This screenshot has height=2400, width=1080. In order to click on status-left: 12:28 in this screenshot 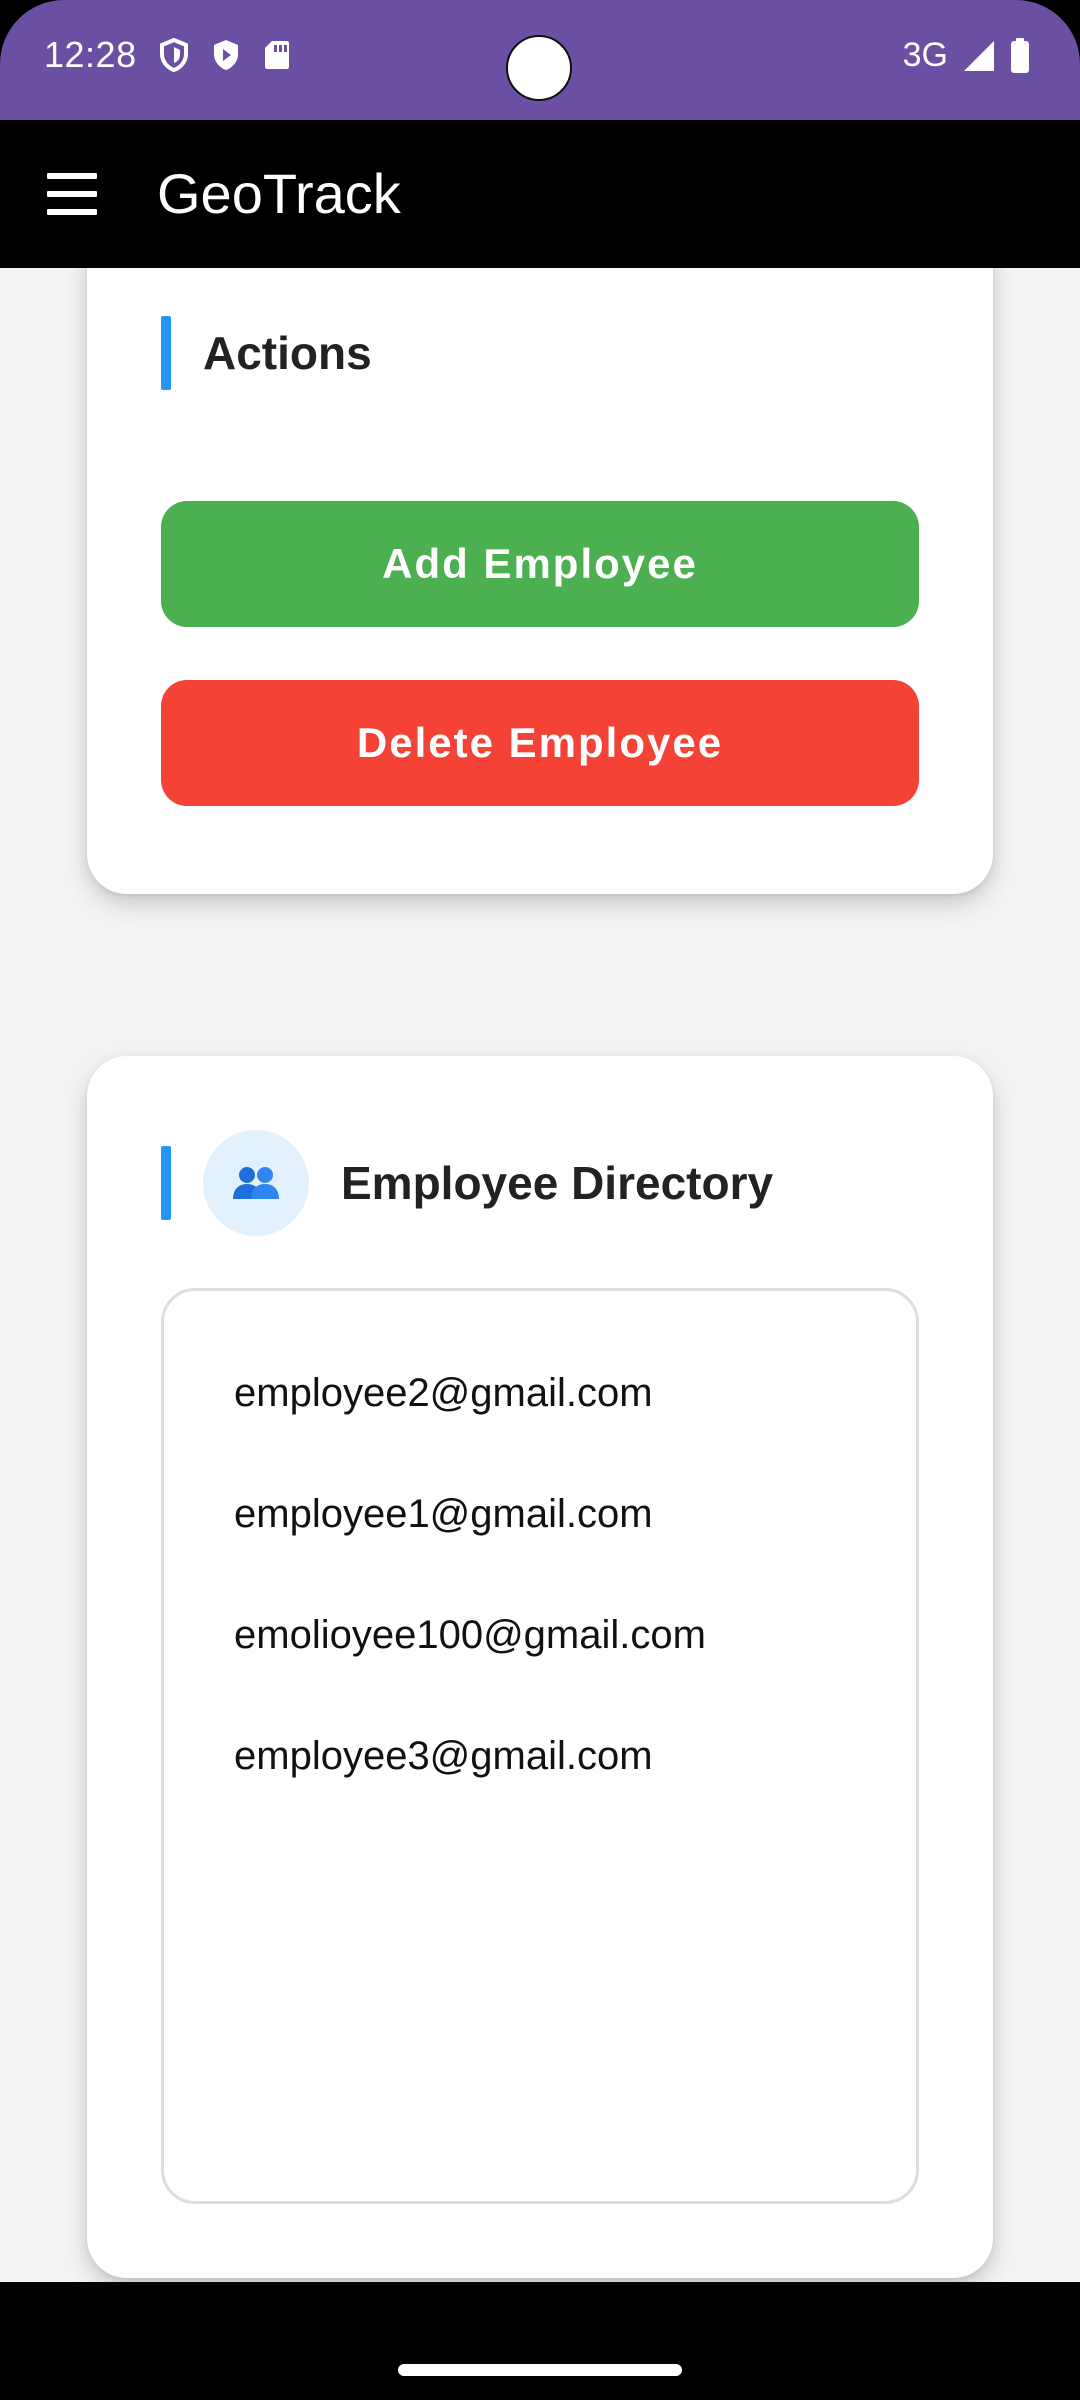, I will do `click(167, 55)`.